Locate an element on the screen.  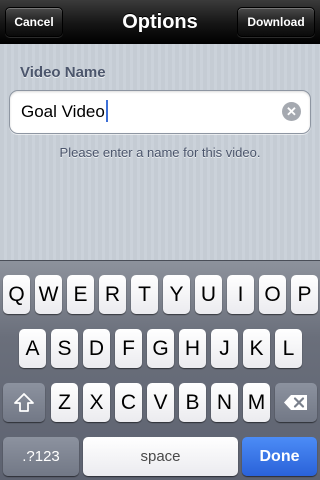
video-name-field: Goal Video ✕ is located at coordinates (160, 112).